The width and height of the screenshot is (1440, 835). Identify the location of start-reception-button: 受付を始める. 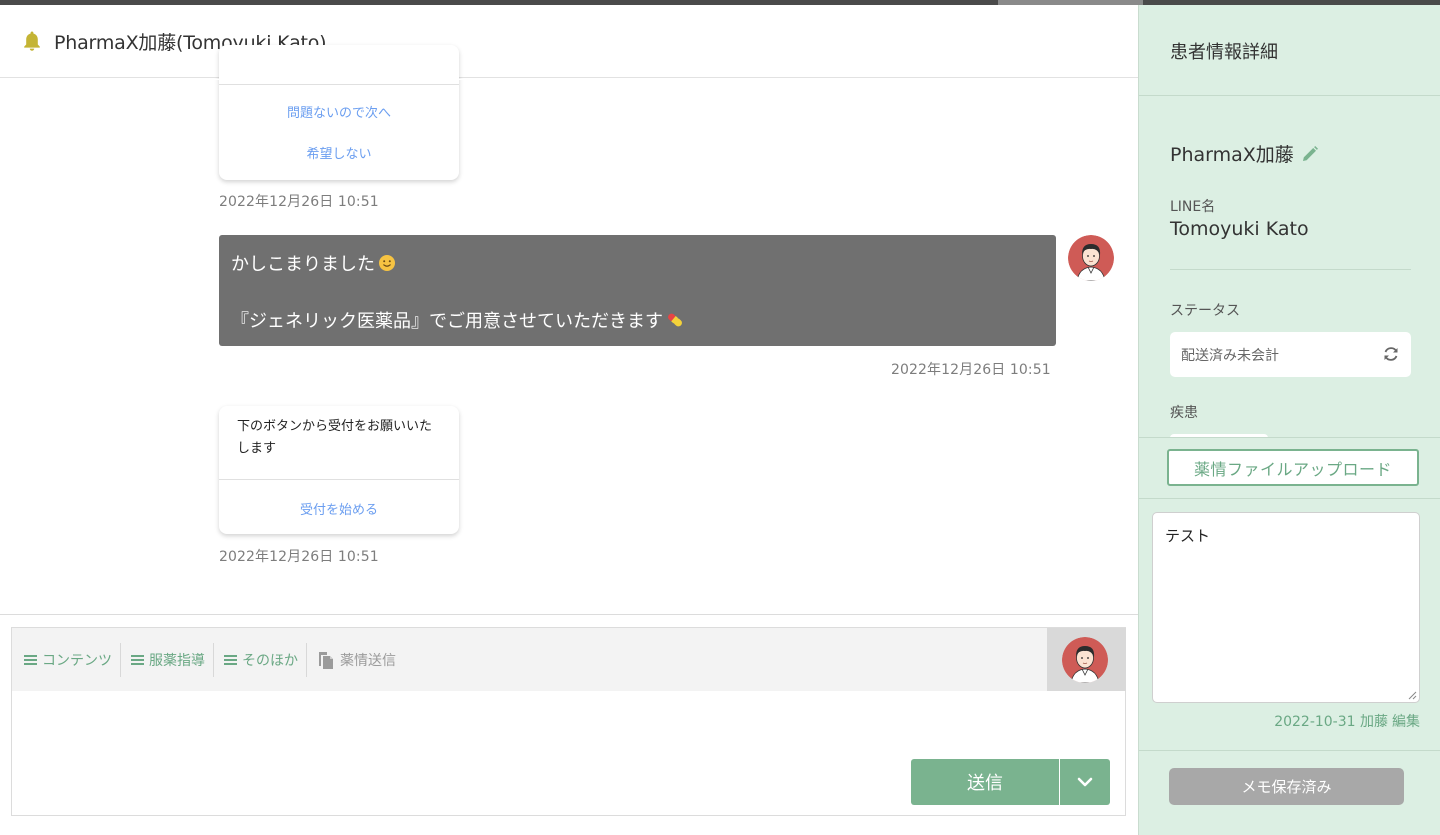
(339, 508).